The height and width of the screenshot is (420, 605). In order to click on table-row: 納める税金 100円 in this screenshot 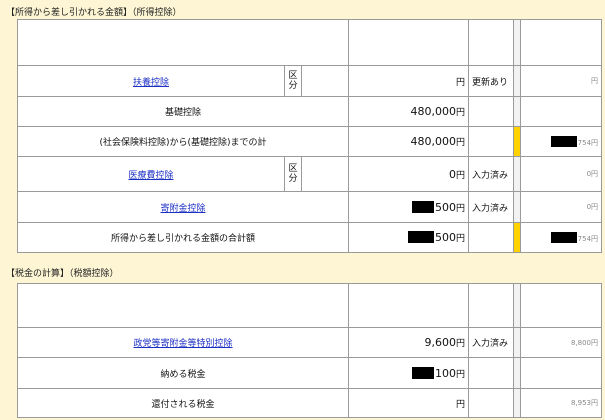, I will do `click(309, 373)`.